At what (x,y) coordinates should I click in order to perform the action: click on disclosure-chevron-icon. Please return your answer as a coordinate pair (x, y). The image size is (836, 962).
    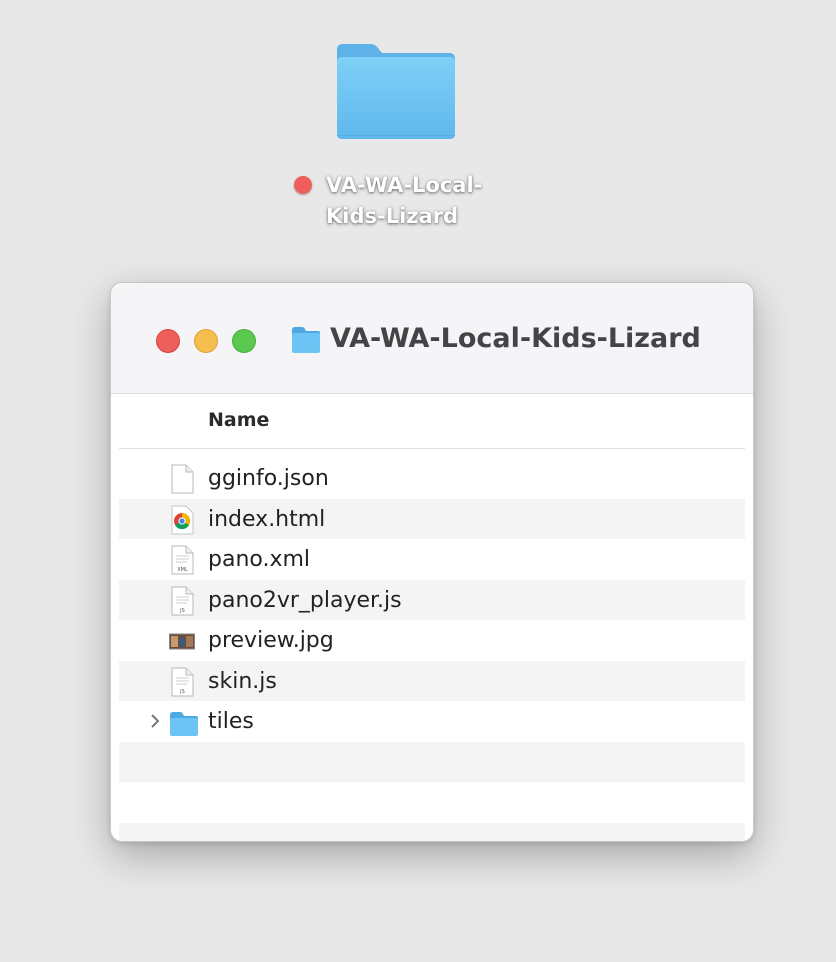
    Looking at the image, I should click on (155, 721).